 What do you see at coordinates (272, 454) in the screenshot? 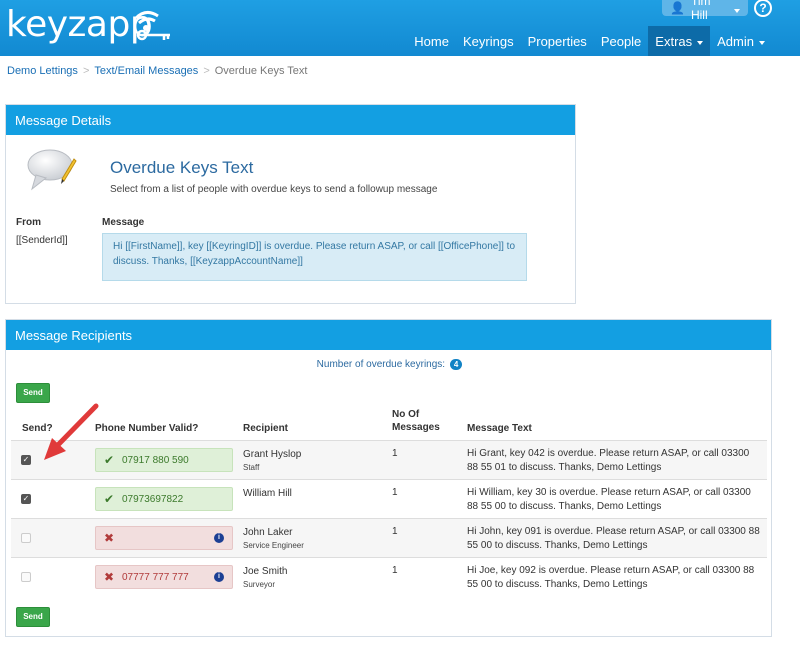
I see `recipient-name: Grant Hyslop` at bounding box center [272, 454].